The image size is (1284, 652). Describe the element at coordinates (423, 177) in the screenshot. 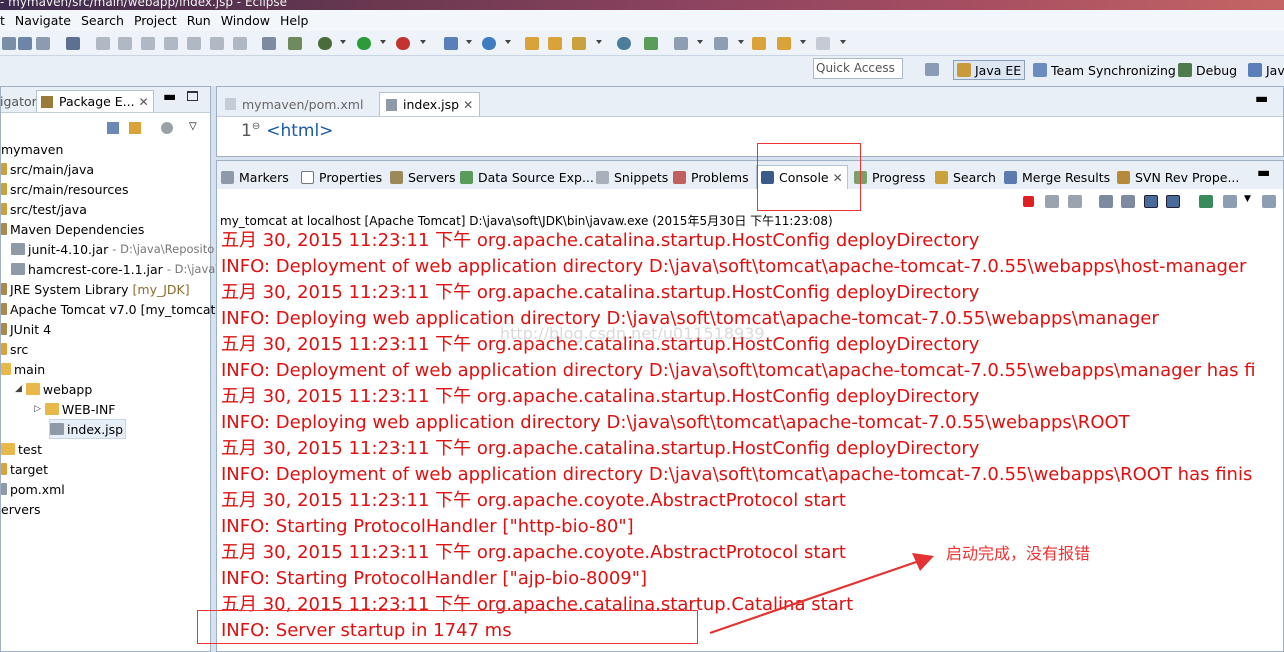

I see `tab-servers: Servers` at that location.